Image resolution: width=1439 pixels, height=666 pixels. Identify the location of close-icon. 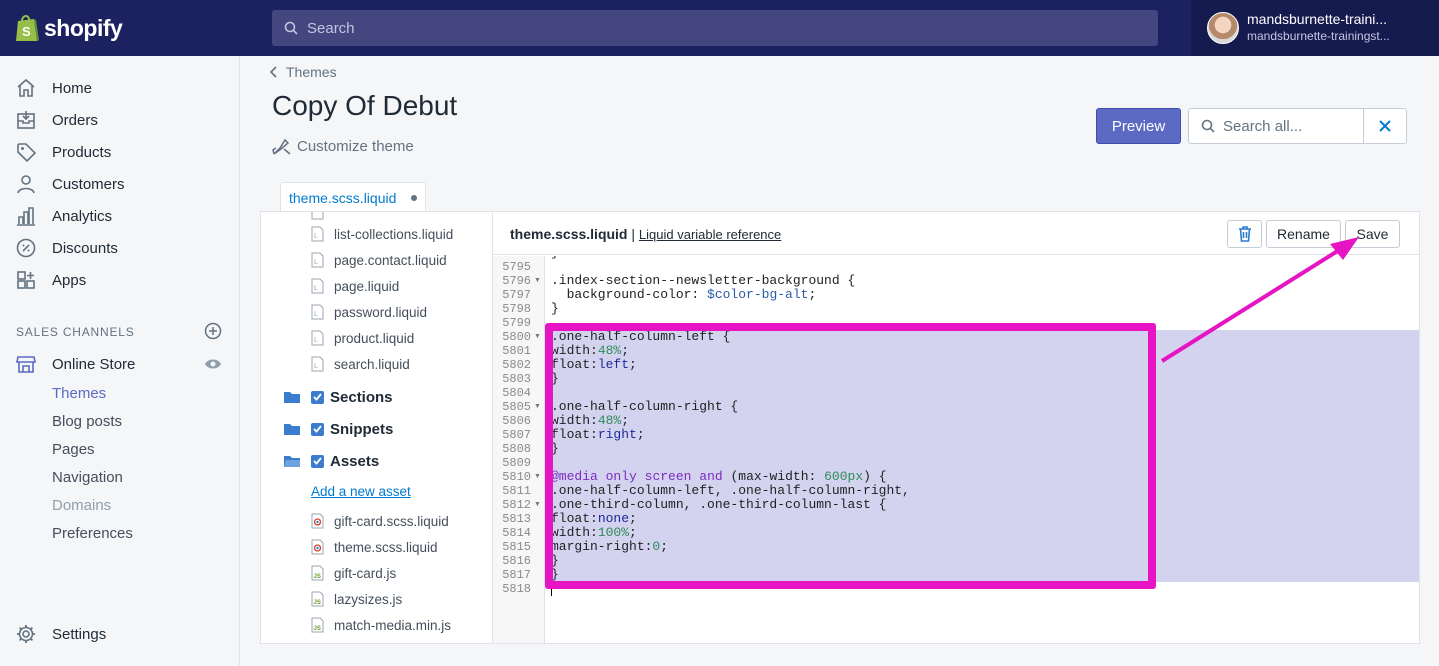
(1385, 126).